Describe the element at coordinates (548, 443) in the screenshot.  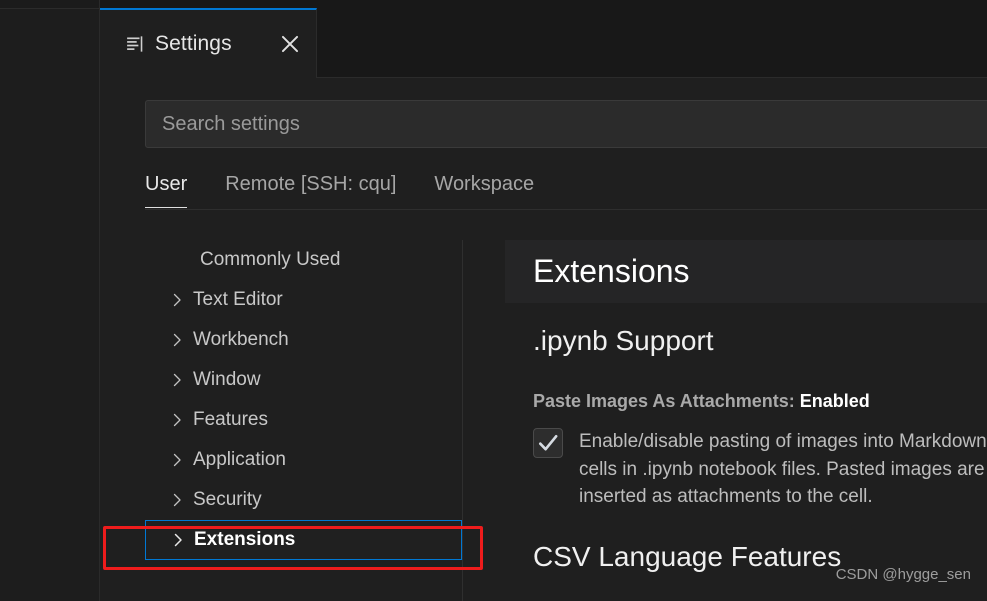
I see `checkmark-icon` at that location.